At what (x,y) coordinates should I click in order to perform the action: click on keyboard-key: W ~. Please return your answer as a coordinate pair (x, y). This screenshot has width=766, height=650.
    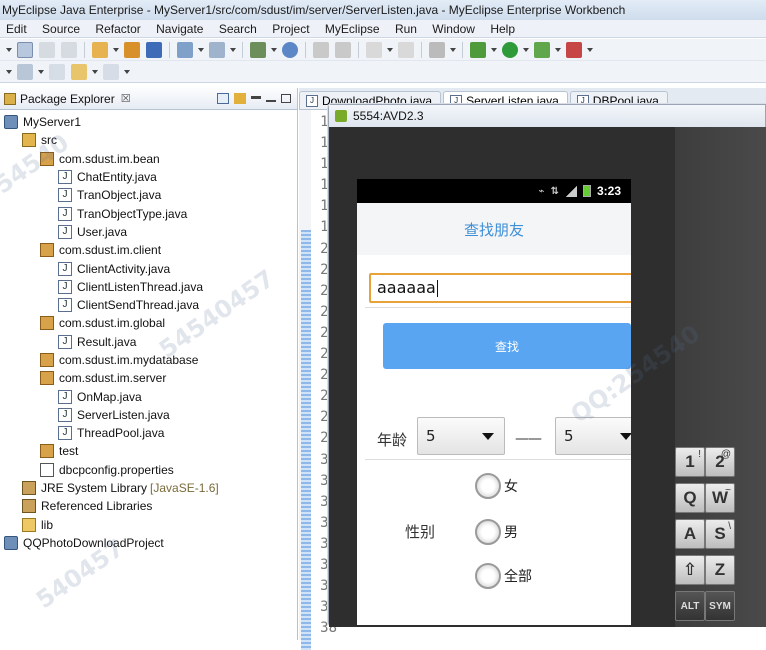
    Looking at the image, I should click on (720, 498).